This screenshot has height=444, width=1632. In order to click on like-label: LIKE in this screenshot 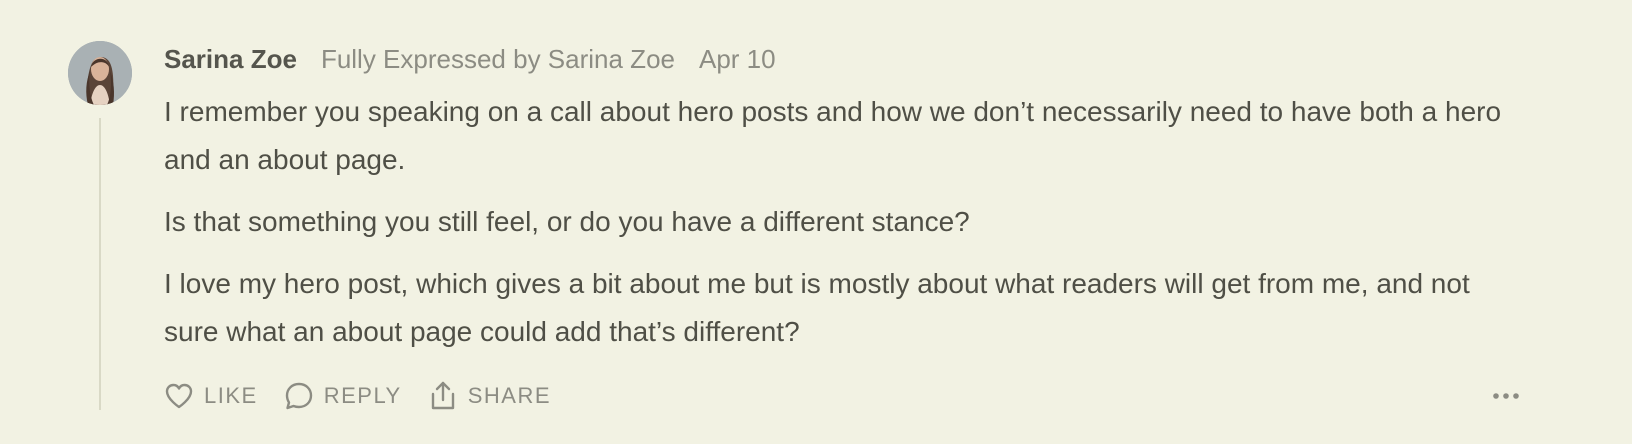, I will do `click(231, 395)`.